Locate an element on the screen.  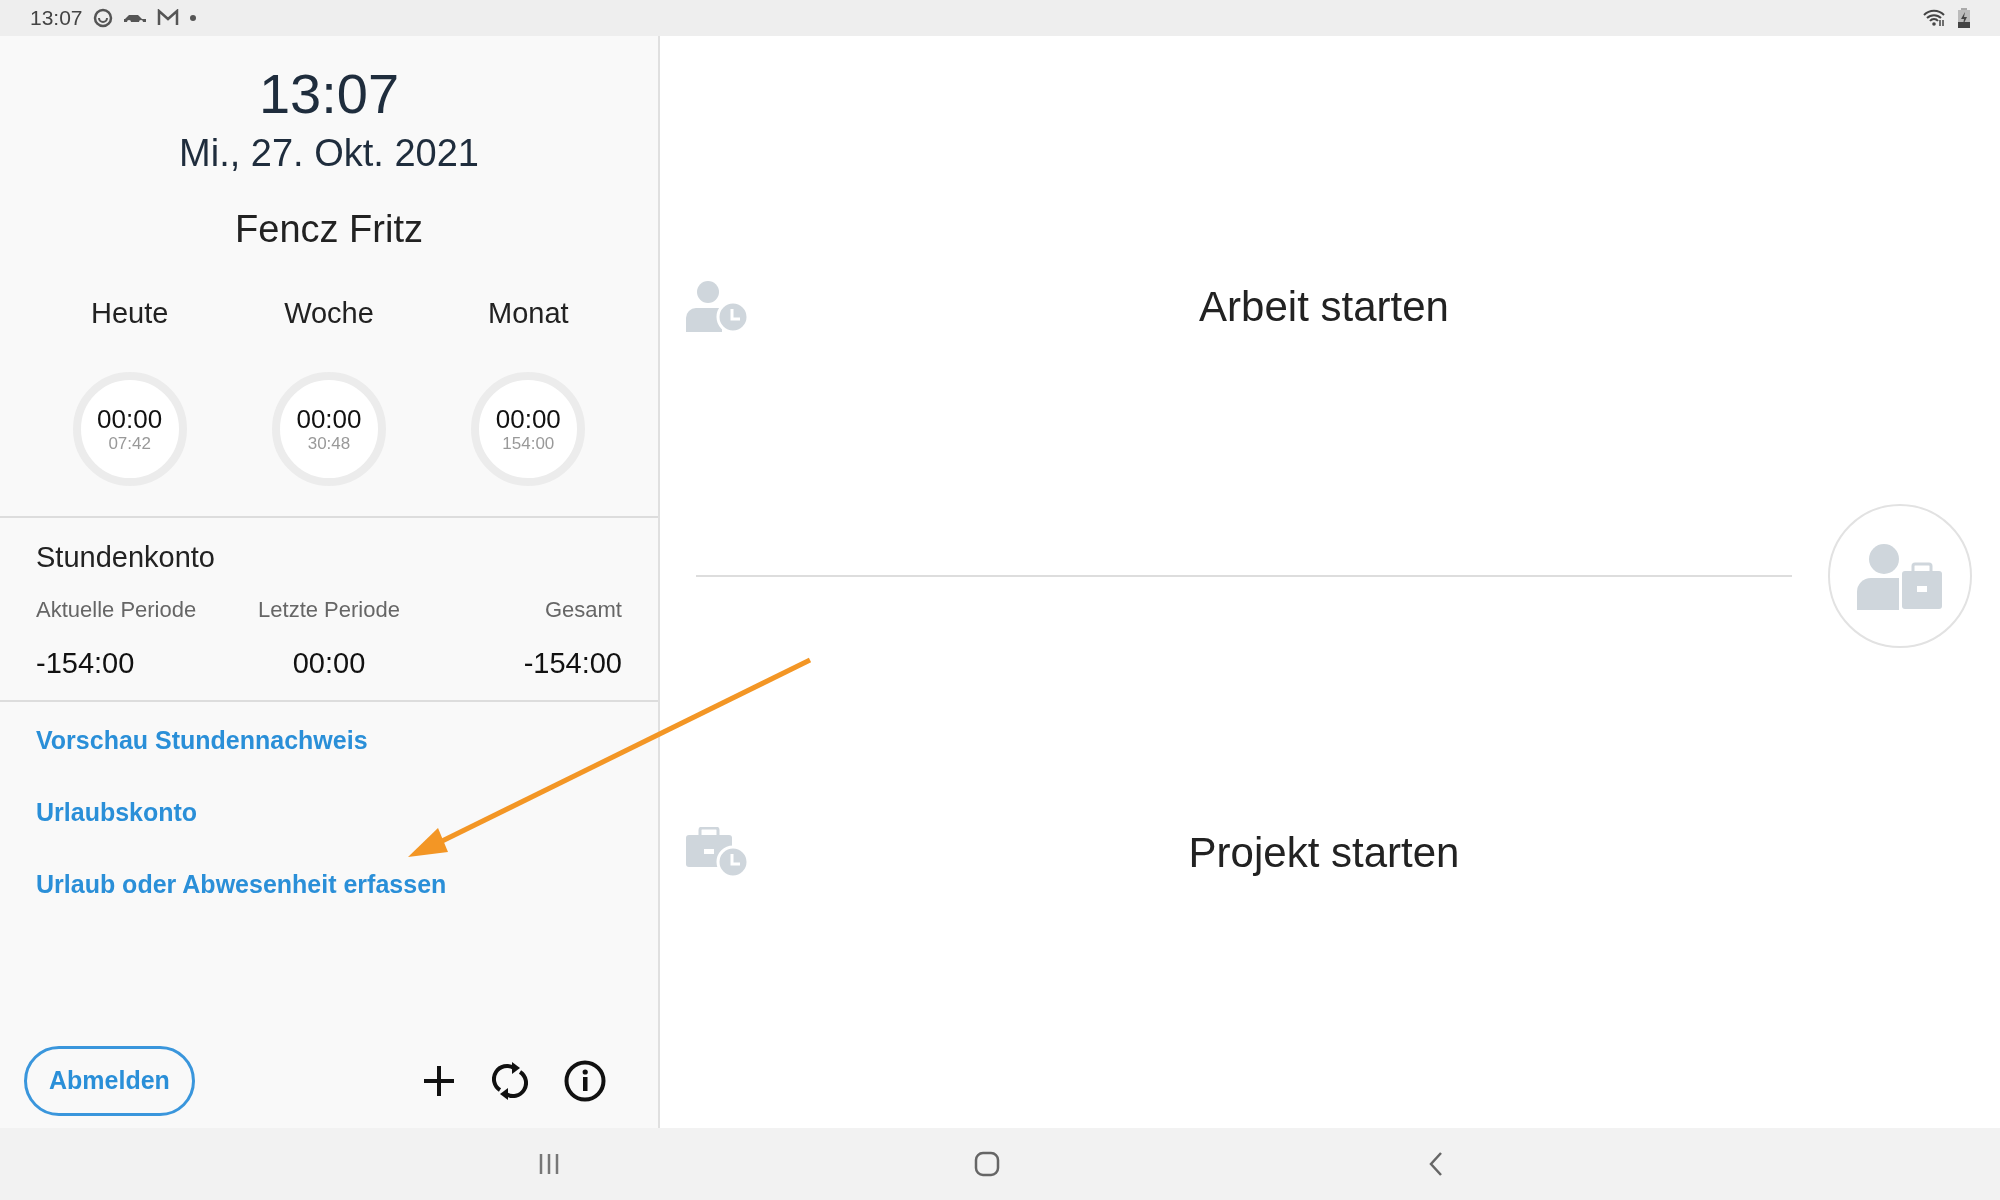
column-label: Aktuelle Periode is located at coordinates (116, 610).